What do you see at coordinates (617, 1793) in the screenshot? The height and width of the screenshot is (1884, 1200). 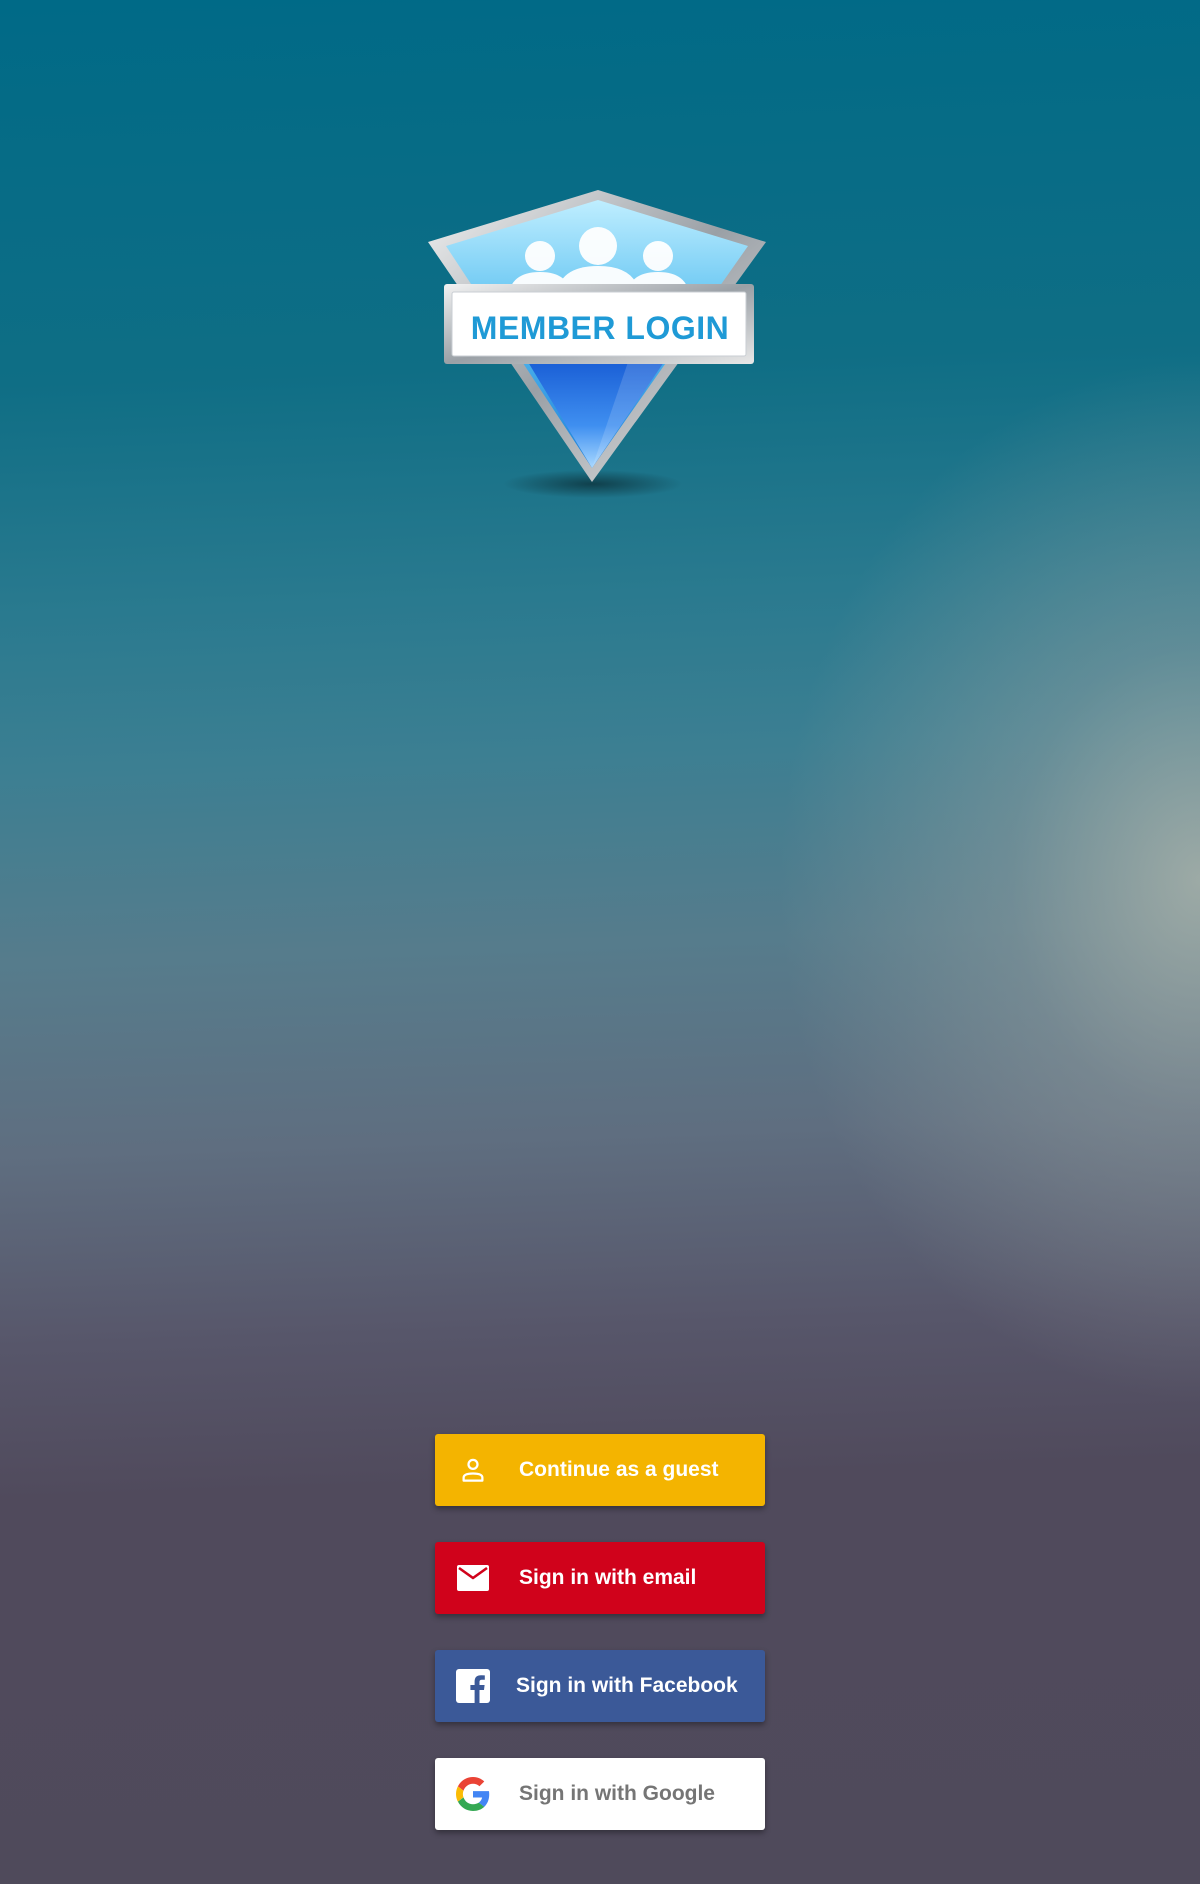 I see `google-button-label: Sign in with Google` at bounding box center [617, 1793].